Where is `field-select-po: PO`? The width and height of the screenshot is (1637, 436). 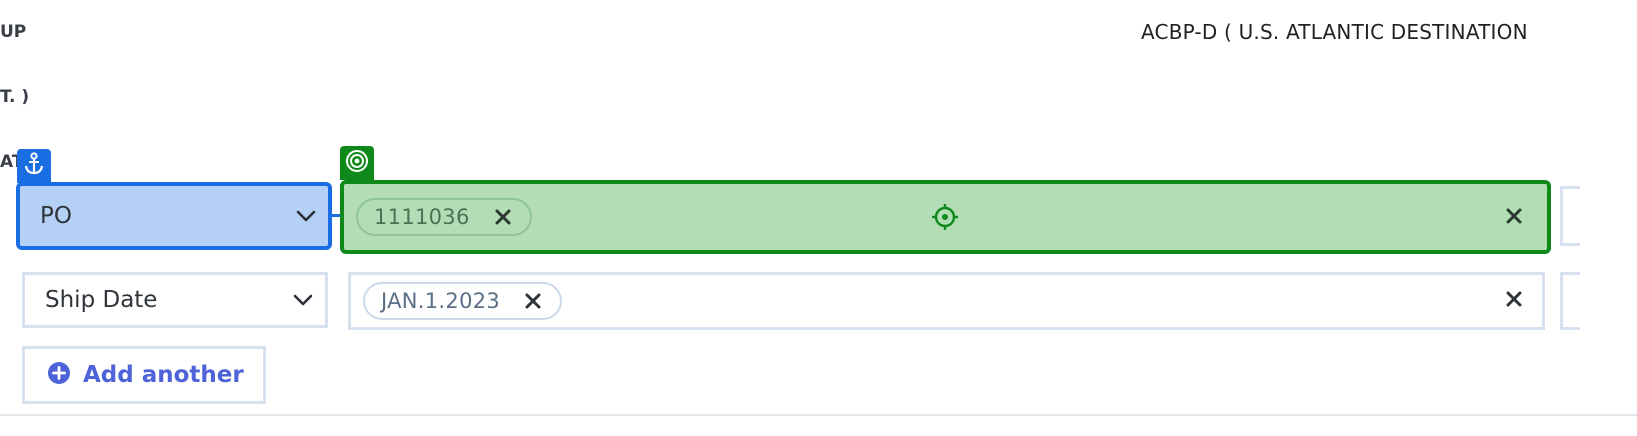 field-select-po: PO is located at coordinates (174, 216).